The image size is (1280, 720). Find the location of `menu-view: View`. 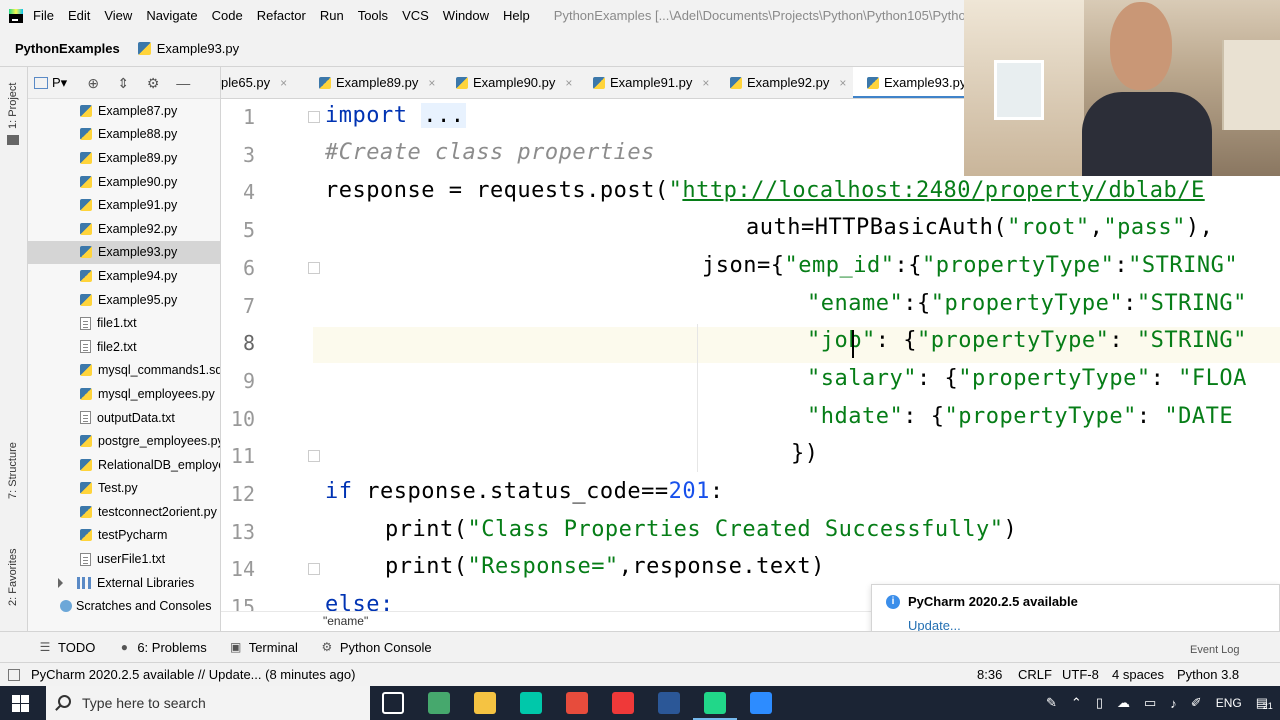

menu-view: View is located at coordinates (118, 15).